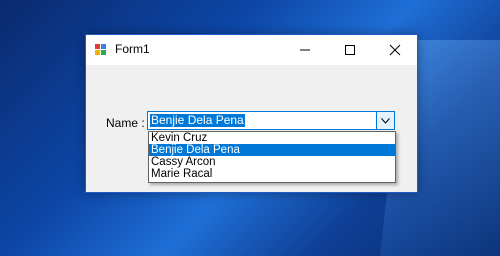 The height and width of the screenshot is (256, 500). I want to click on close-button, so click(394, 50).